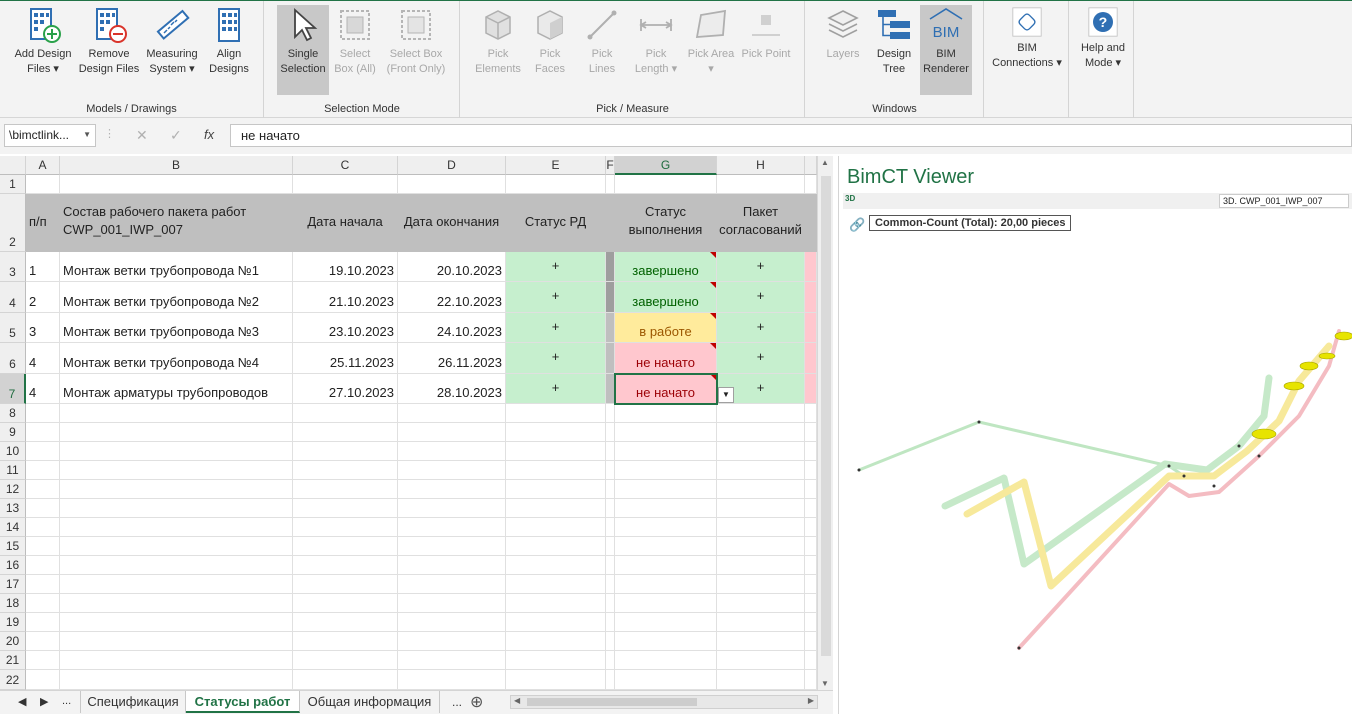 The width and height of the screenshot is (1352, 714). I want to click on row-exec-status: не начато, so click(666, 358).